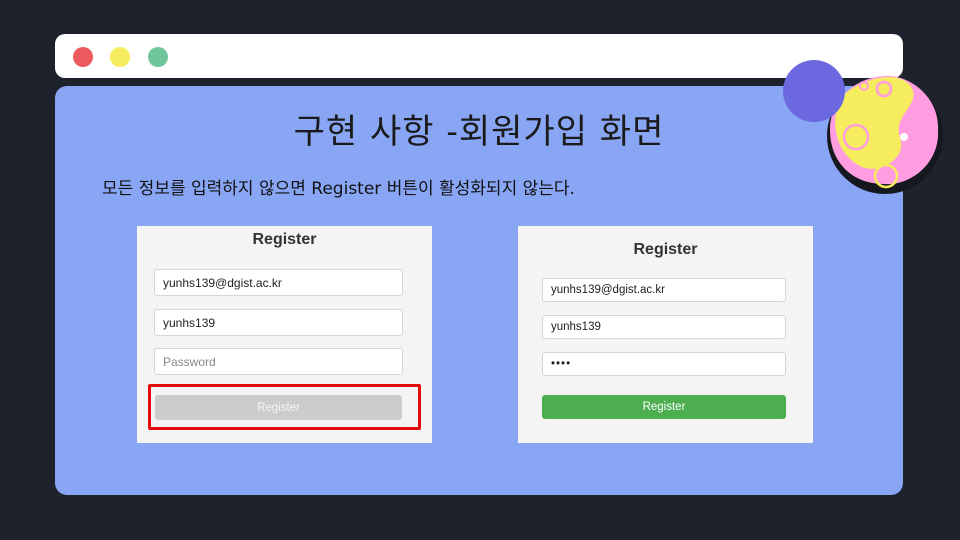 The image size is (960, 540). What do you see at coordinates (120, 57) in the screenshot?
I see `minimize-dot` at bounding box center [120, 57].